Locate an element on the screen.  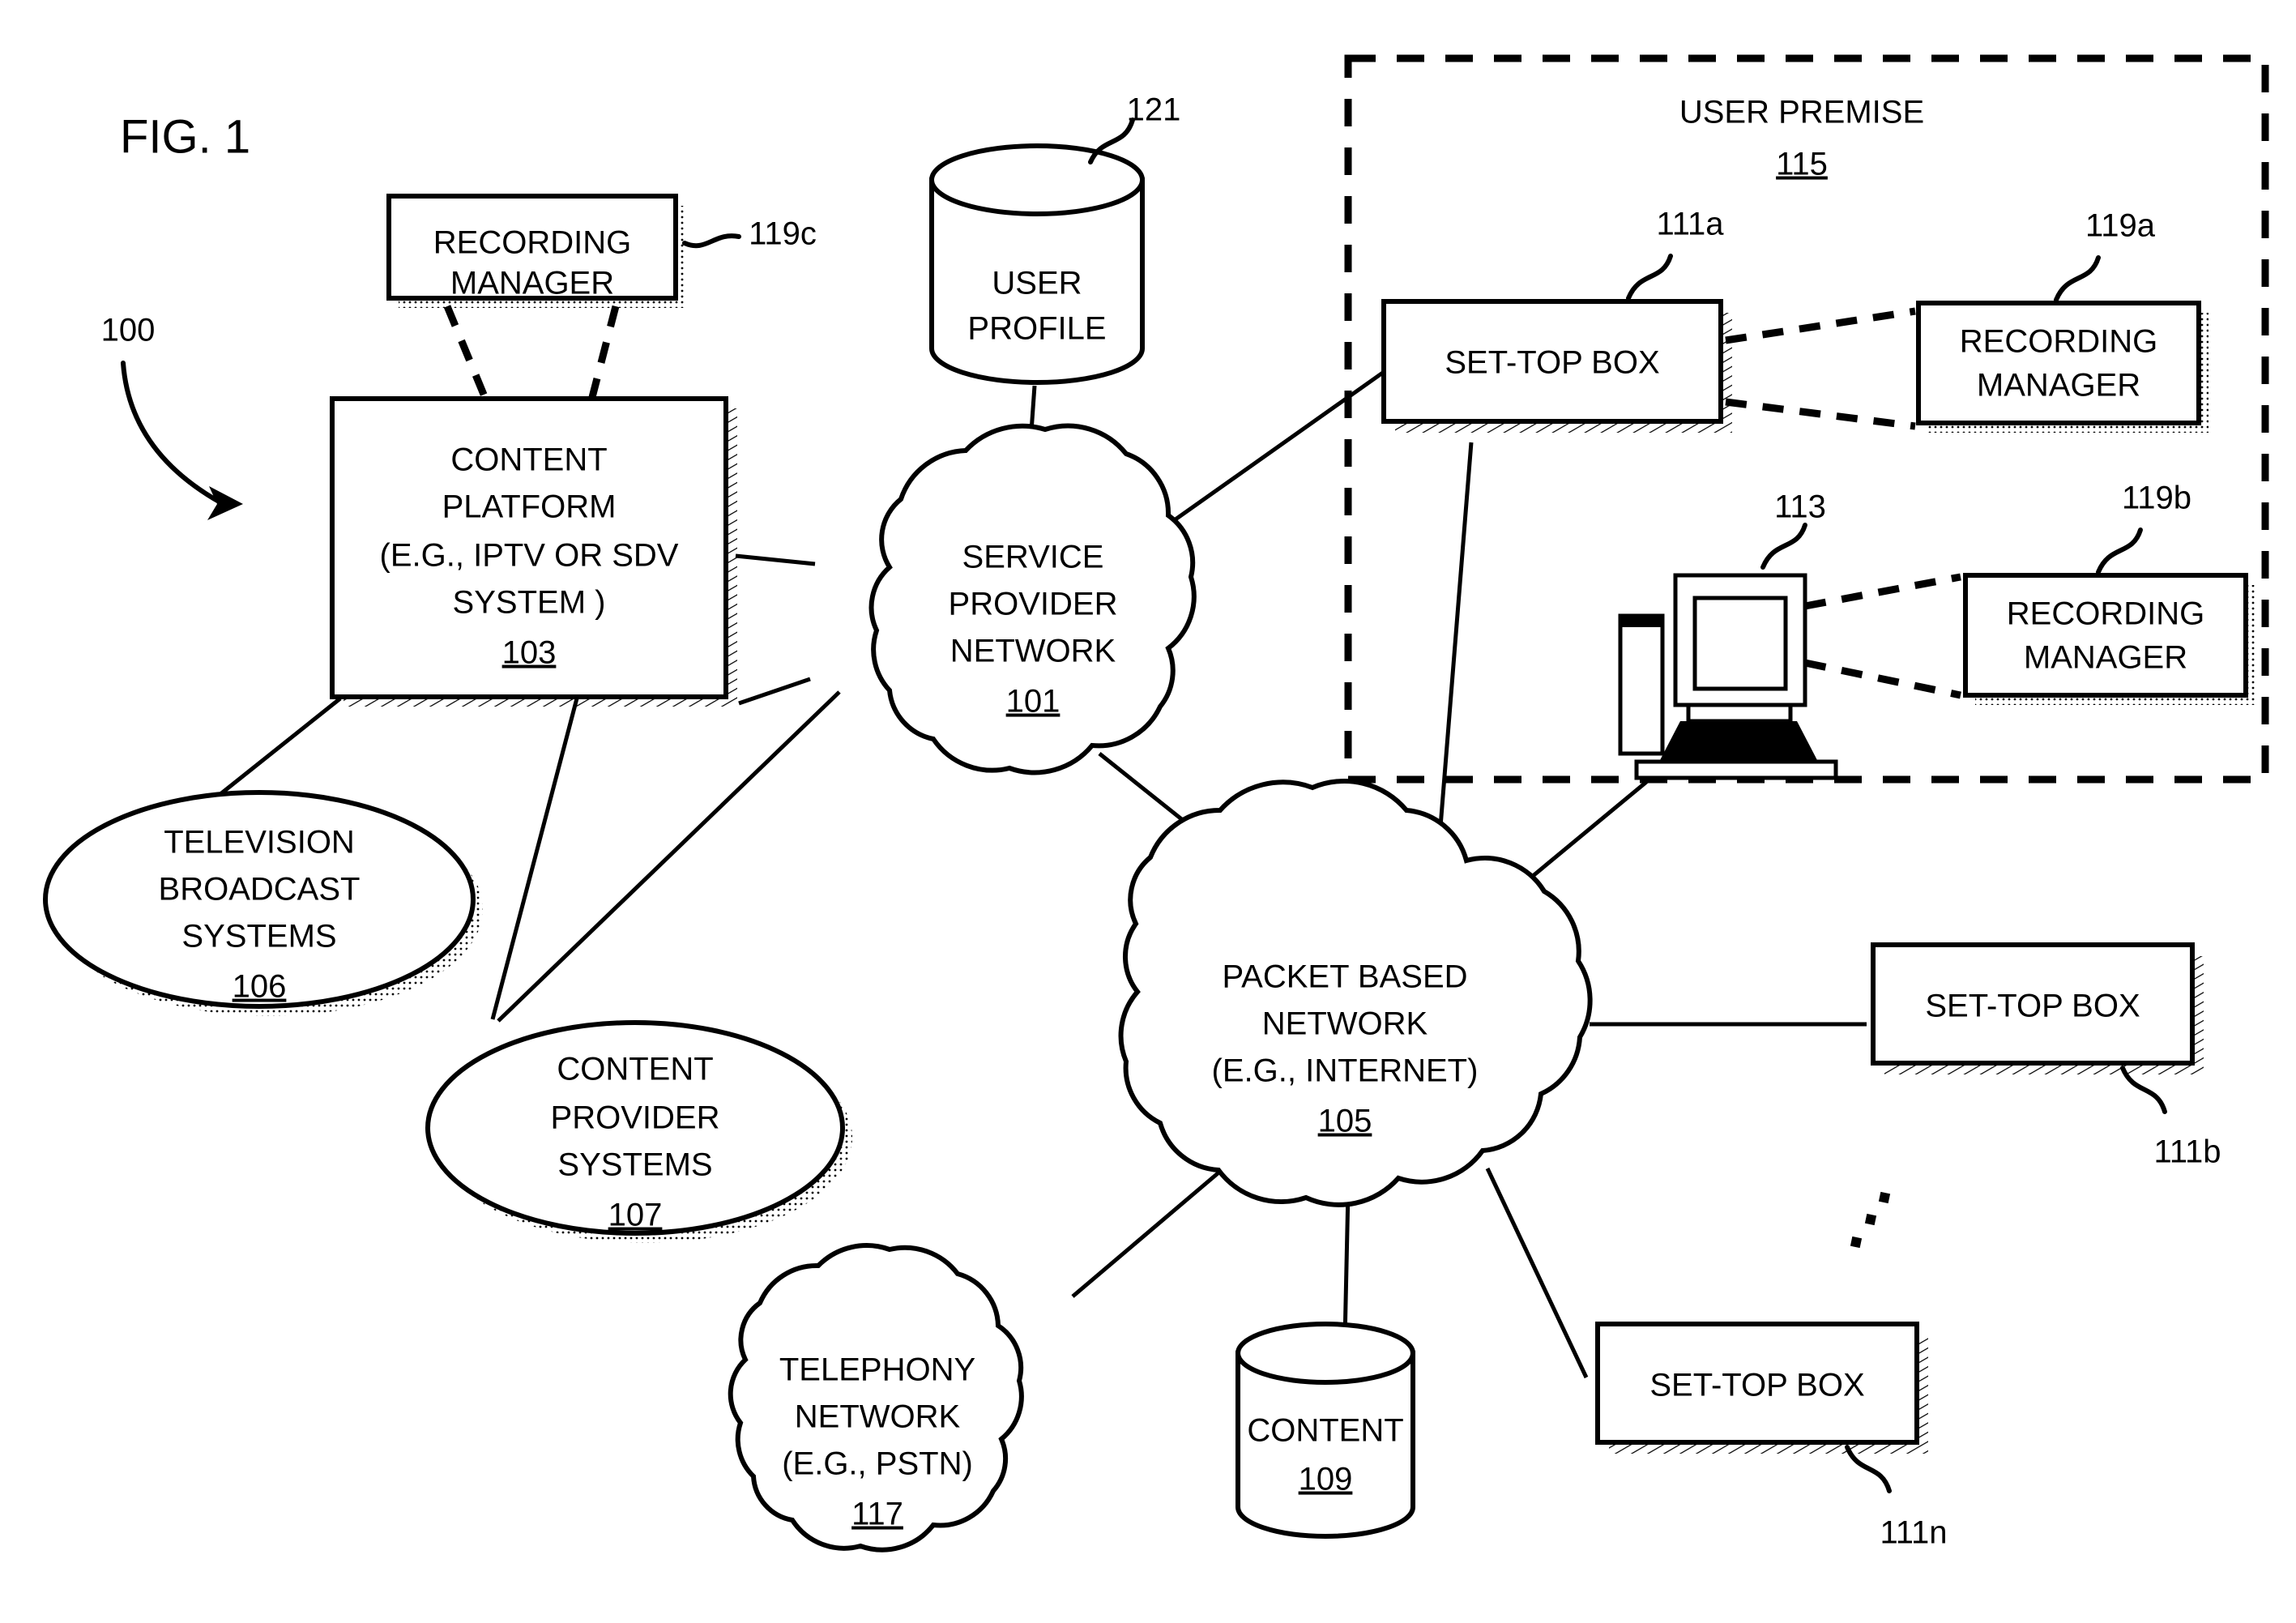
telephony-network-label-3: (E.G., PSTN) is located at coordinates (877, 1464).